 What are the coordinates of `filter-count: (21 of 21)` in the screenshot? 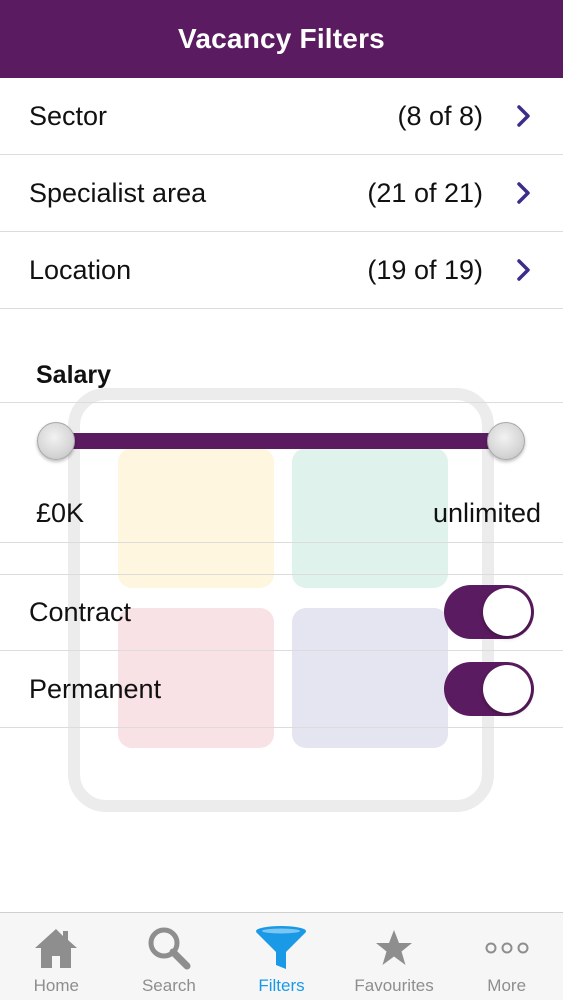 It's located at (425, 192).